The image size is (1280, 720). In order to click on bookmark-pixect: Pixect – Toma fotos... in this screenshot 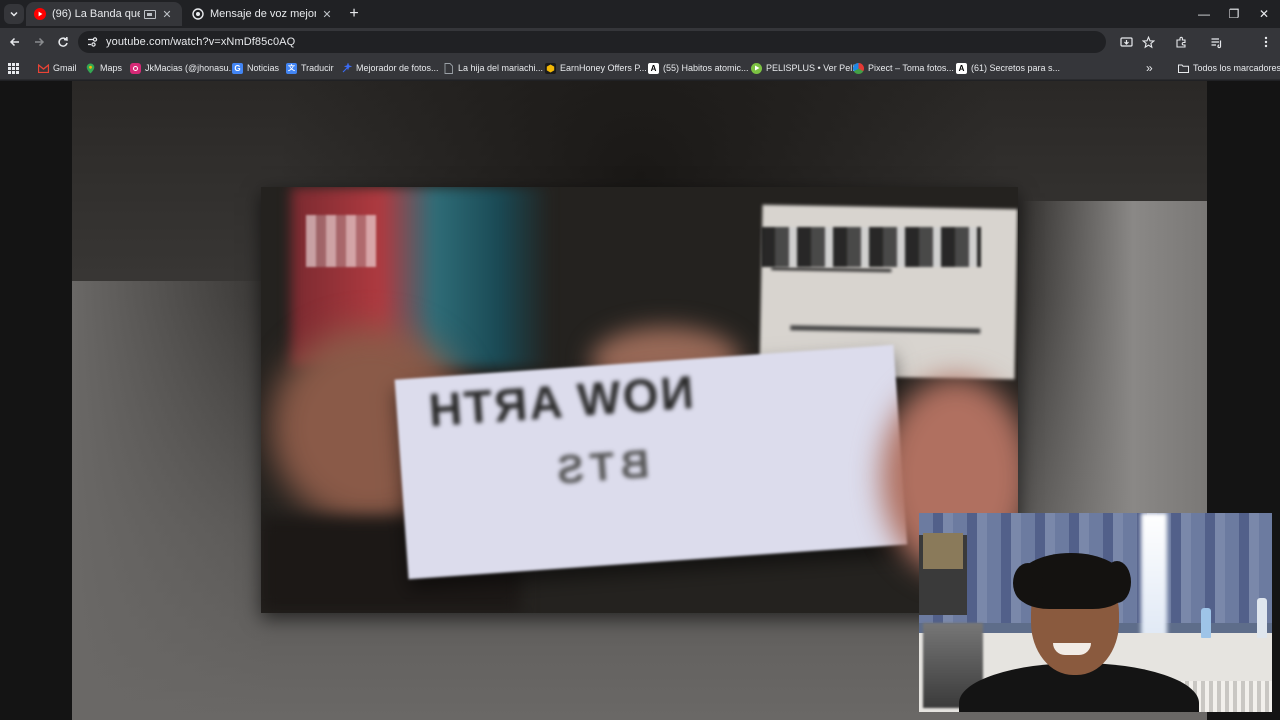, I will do `click(903, 68)`.